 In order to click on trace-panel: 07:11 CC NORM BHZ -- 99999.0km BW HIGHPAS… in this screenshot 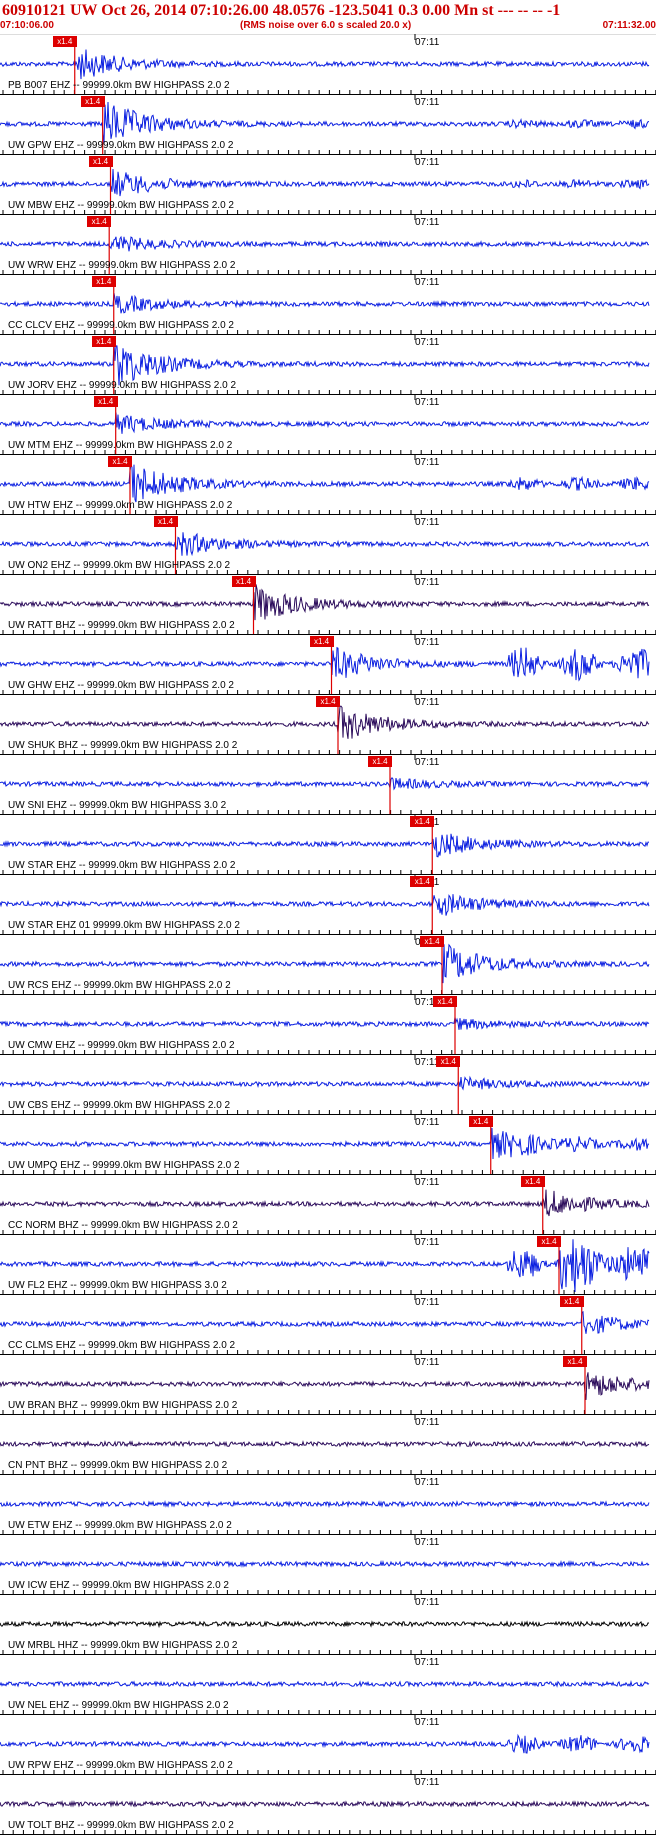, I will do `click(328, 1204)`.